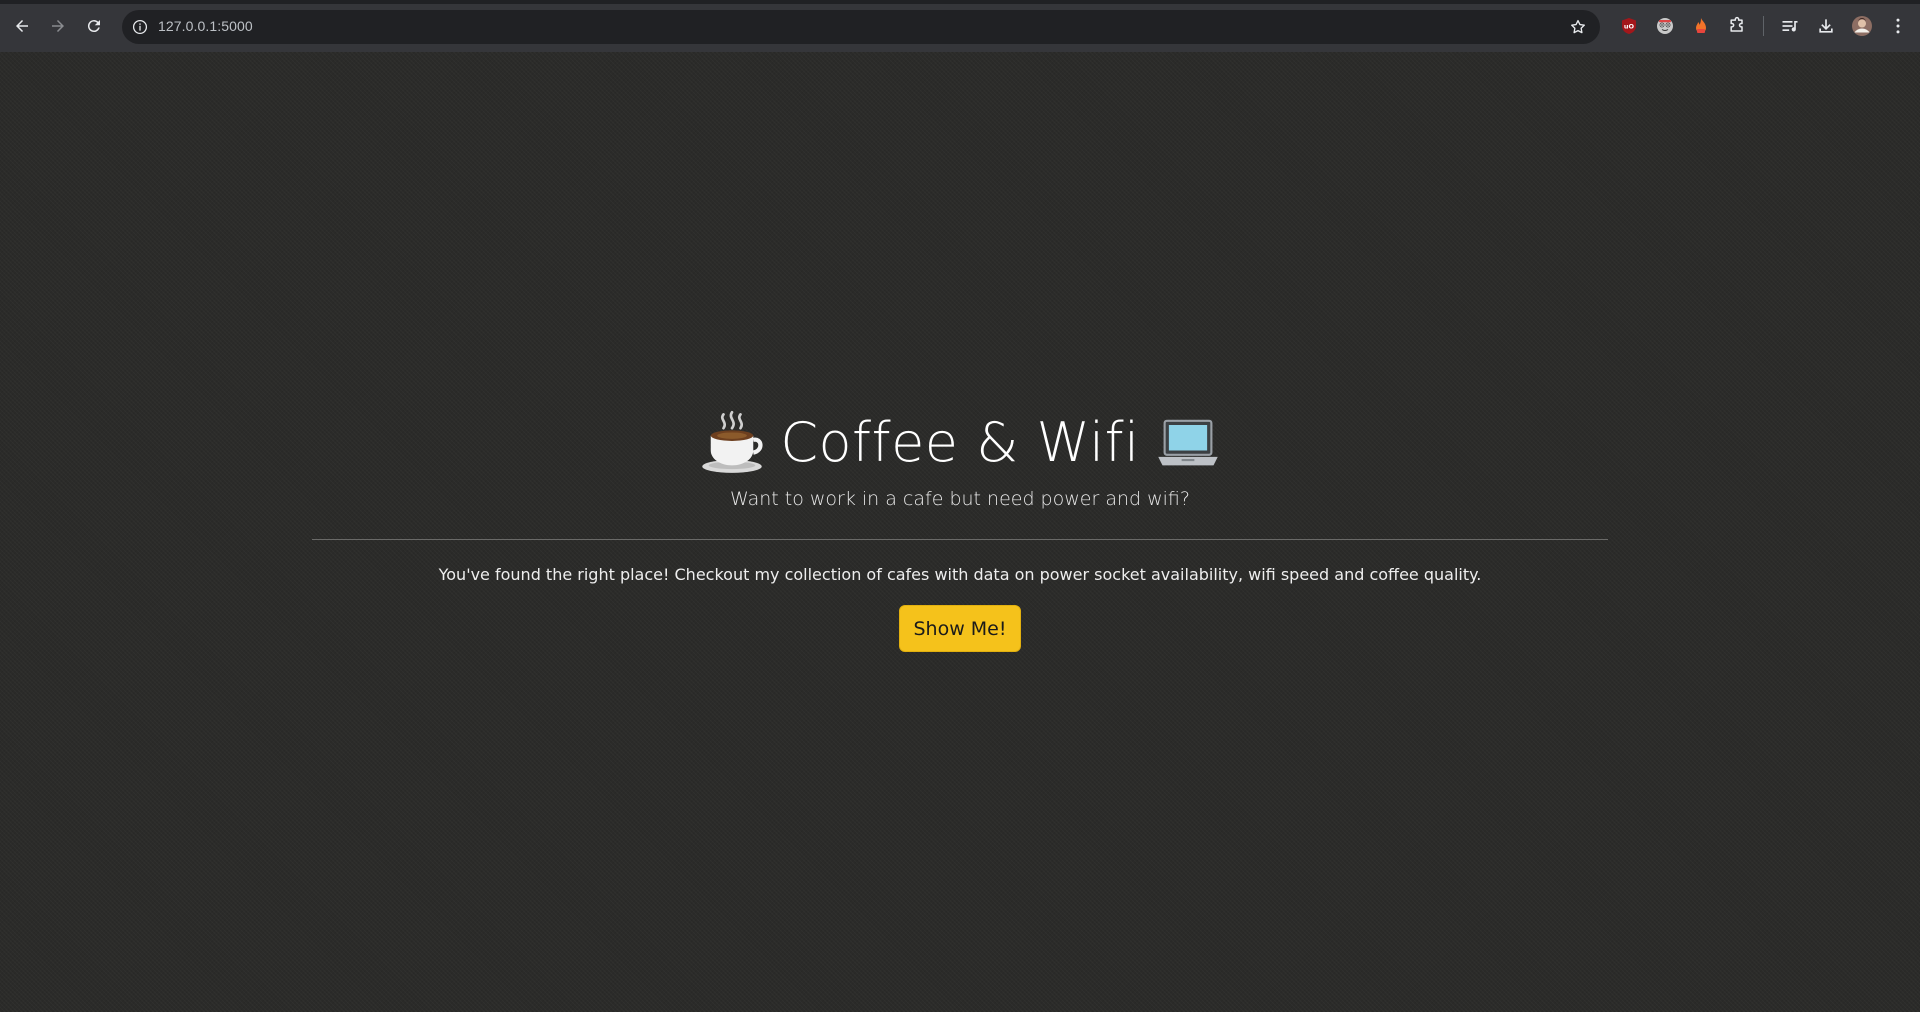 The height and width of the screenshot is (1012, 1920). Describe the element at coordinates (960, 628) in the screenshot. I see `show-me-button: Show Me!` at that location.